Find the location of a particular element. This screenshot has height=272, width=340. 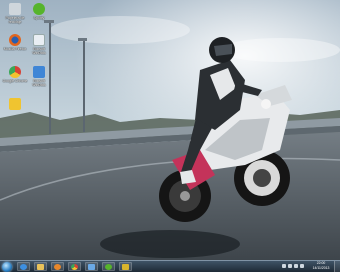

desktop-icon-label: Papelera de reciclaje is located at coordinates (15, 20).